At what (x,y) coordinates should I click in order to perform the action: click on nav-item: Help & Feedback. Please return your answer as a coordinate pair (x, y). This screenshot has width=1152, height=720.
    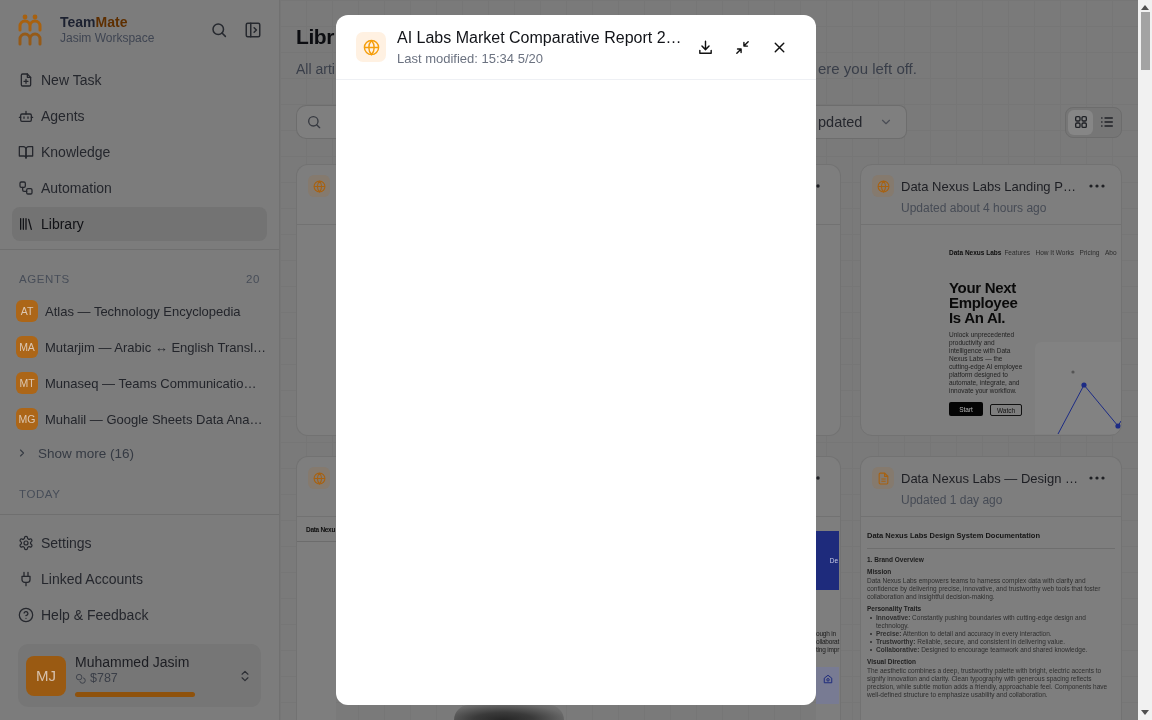
    Looking at the image, I should click on (139, 615).